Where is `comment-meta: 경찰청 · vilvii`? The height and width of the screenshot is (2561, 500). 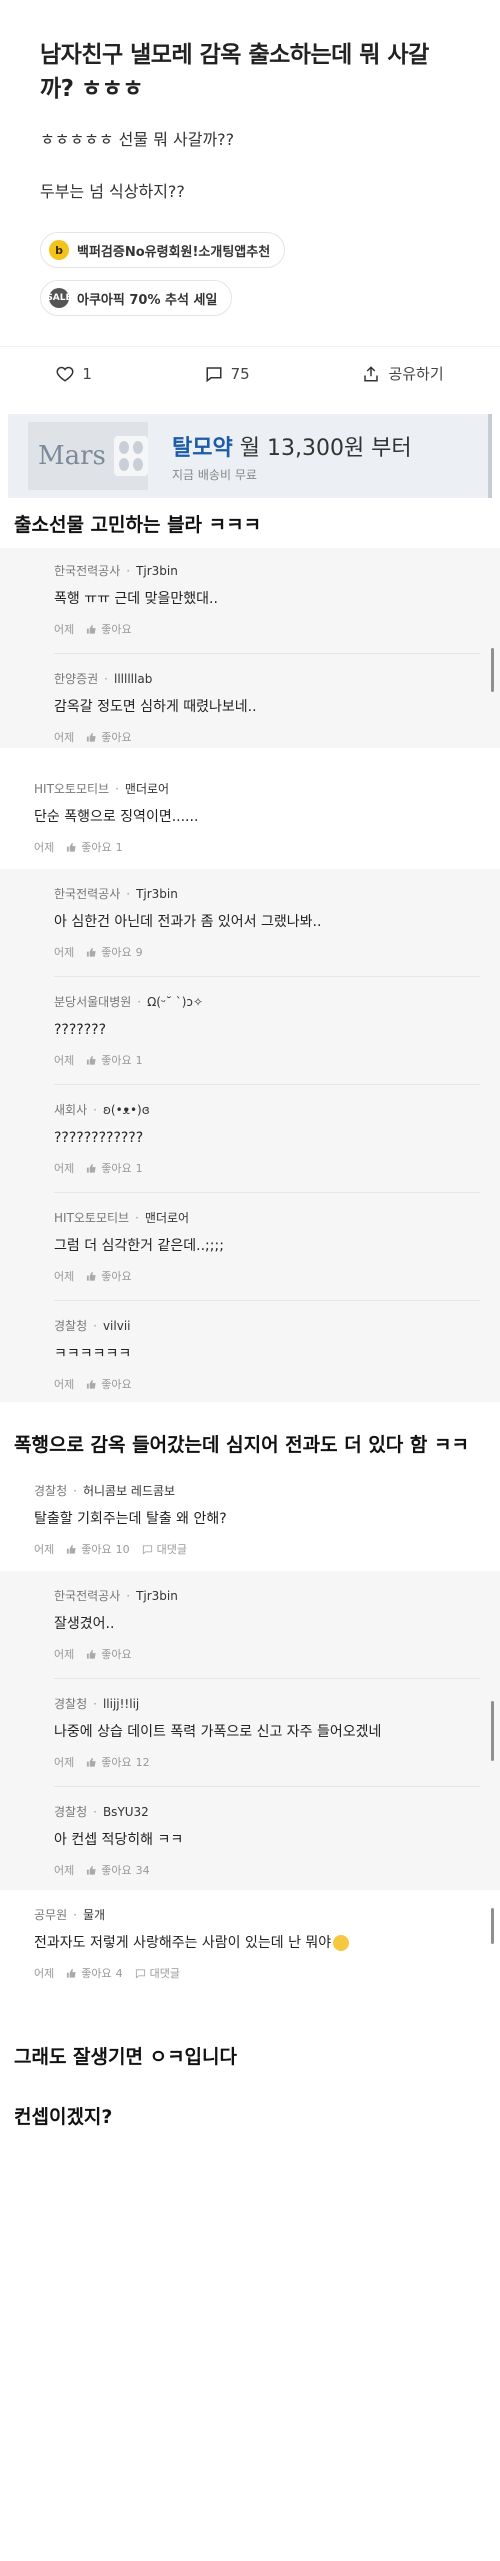 comment-meta: 경찰청 · vilvii is located at coordinates (92, 1326).